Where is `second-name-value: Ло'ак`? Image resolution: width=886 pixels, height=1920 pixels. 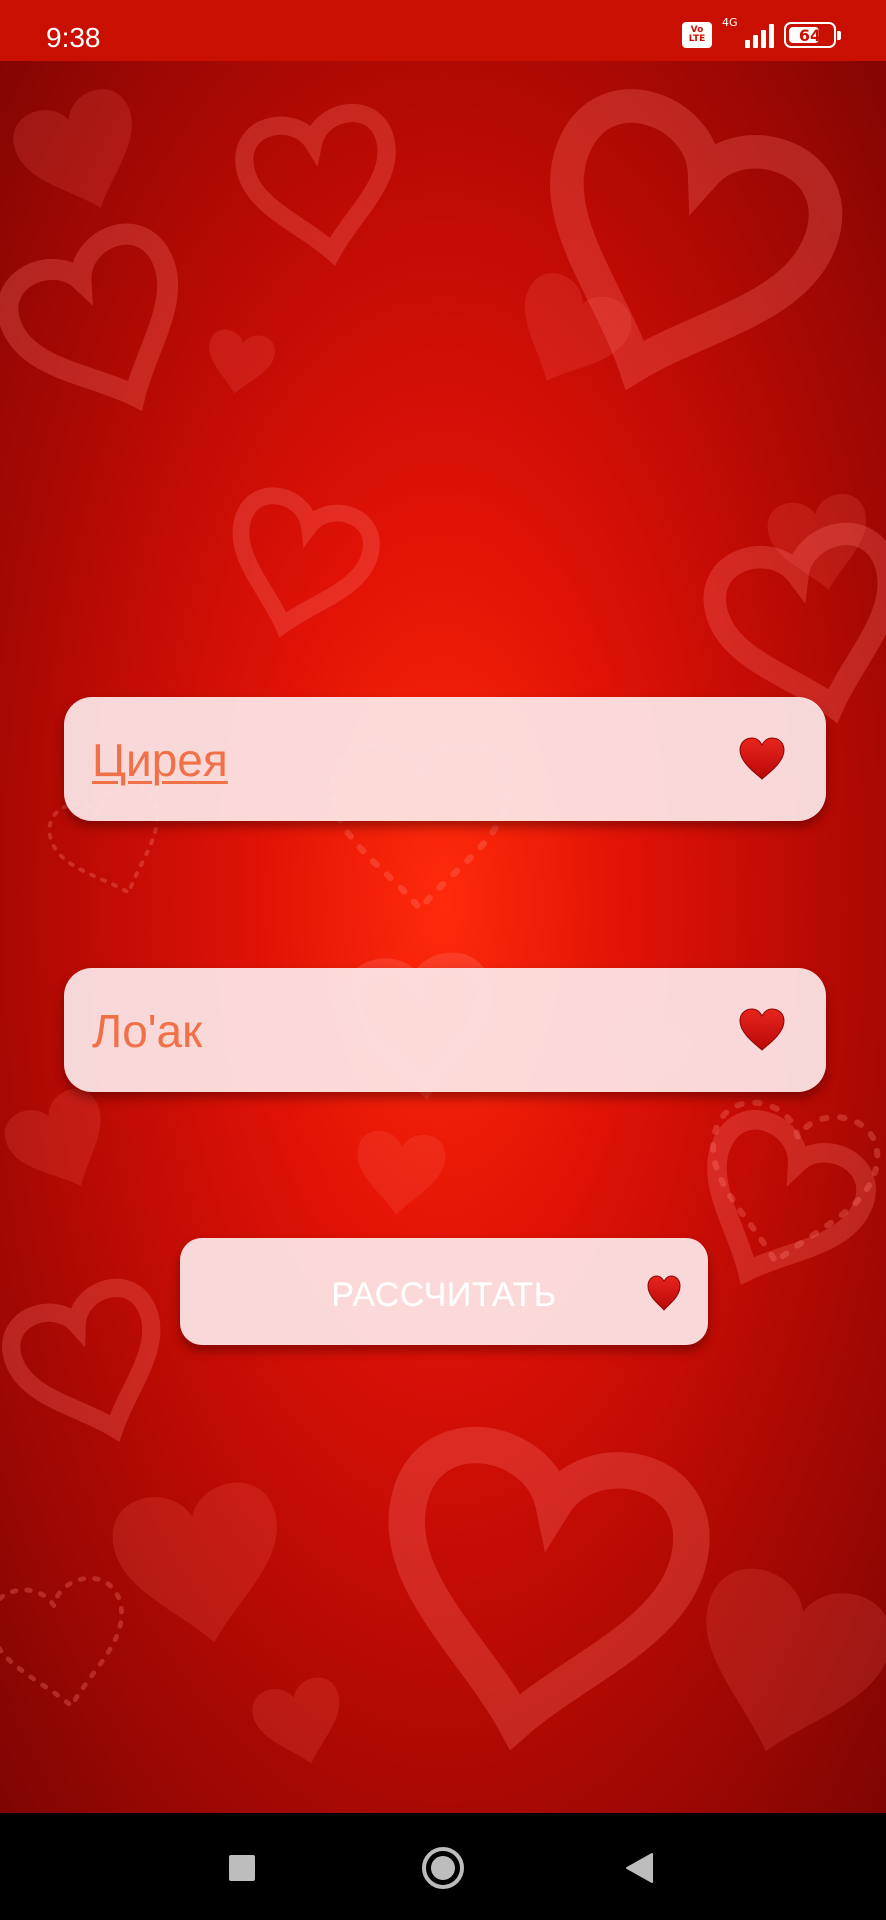 second-name-value: Ло'ак is located at coordinates (147, 1031).